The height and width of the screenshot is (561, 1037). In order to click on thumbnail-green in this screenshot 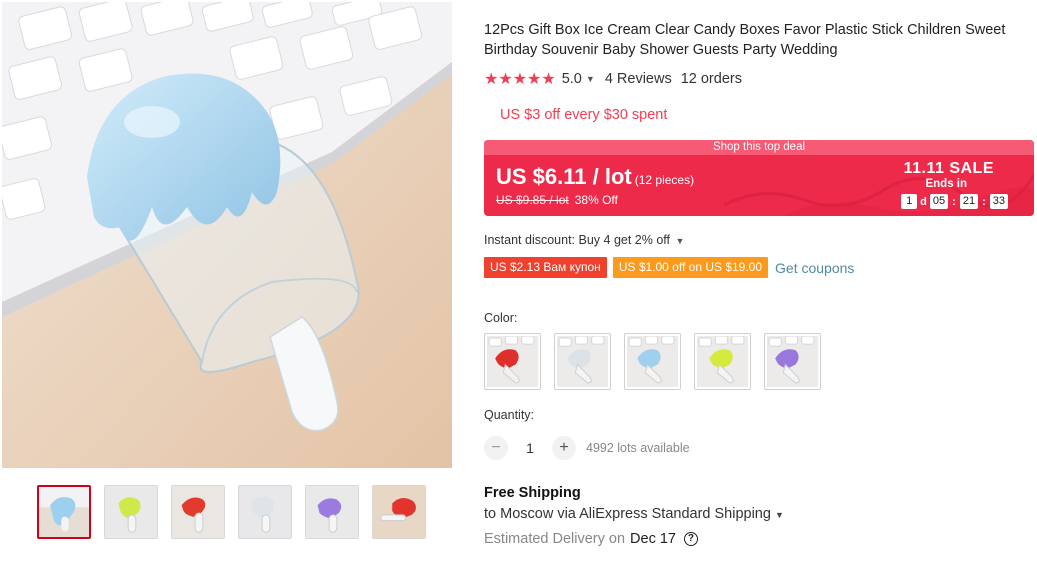, I will do `click(131, 512)`.